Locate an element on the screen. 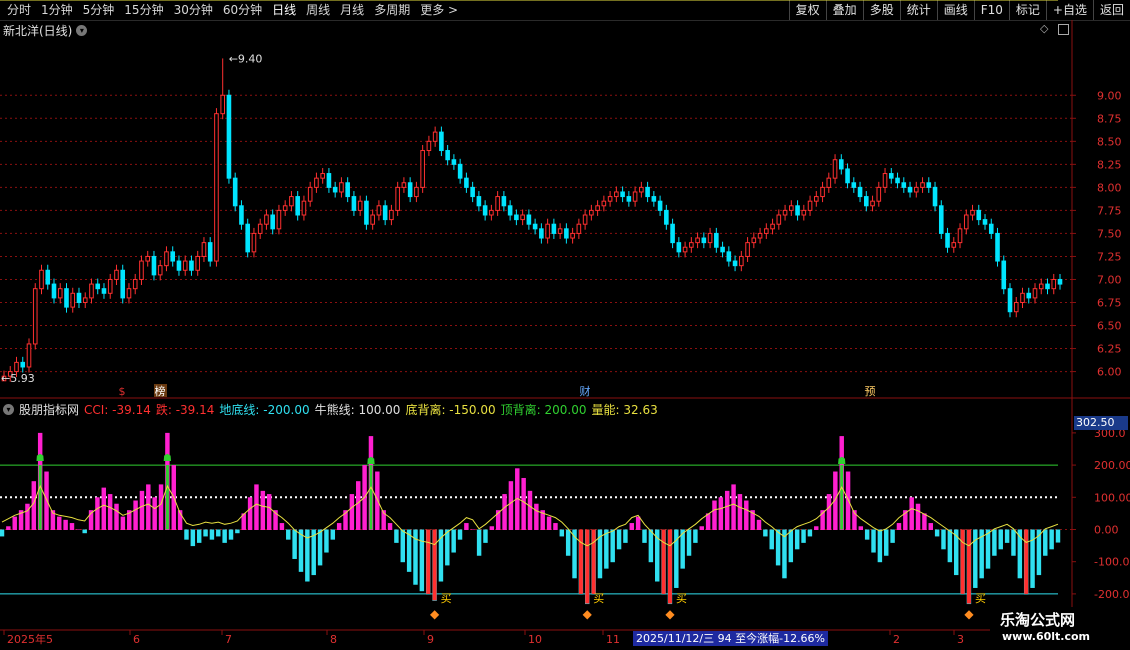 This screenshot has width=1130, height=650. ind-axis-label: 0.00 is located at coordinates (1106, 529).